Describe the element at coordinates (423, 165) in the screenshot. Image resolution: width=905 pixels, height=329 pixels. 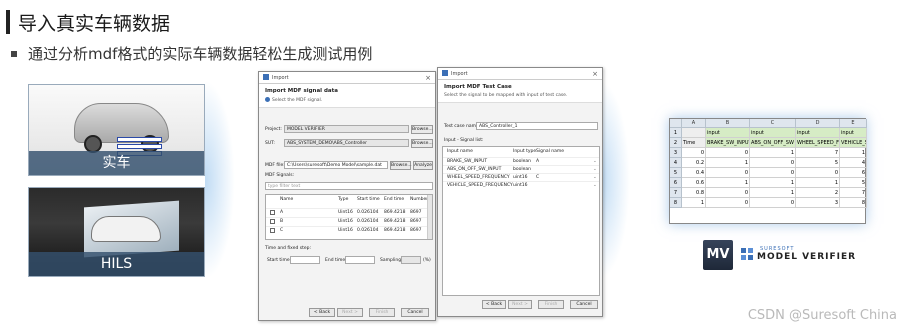
I see `analyze-button: Analyze` at that location.